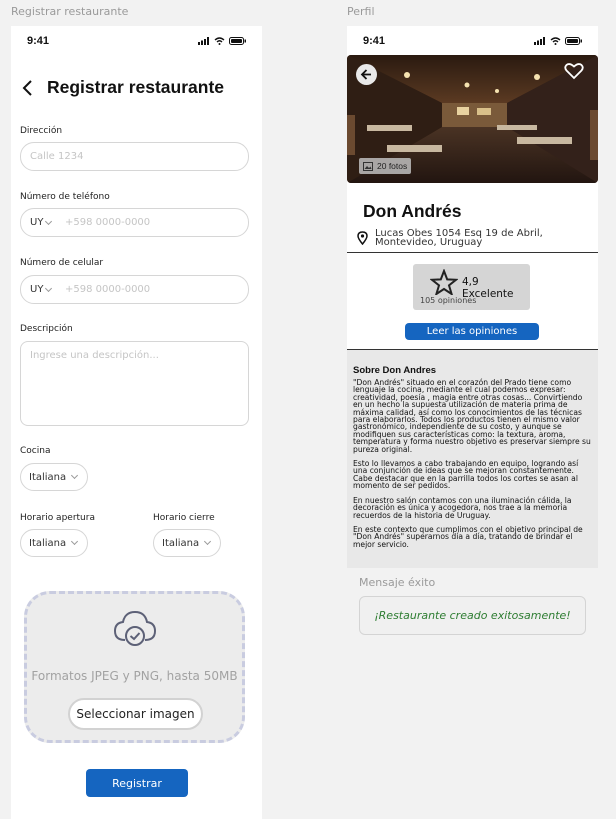 The width and height of the screenshot is (616, 819). I want to click on phone-country-code: UY, so click(37, 222).